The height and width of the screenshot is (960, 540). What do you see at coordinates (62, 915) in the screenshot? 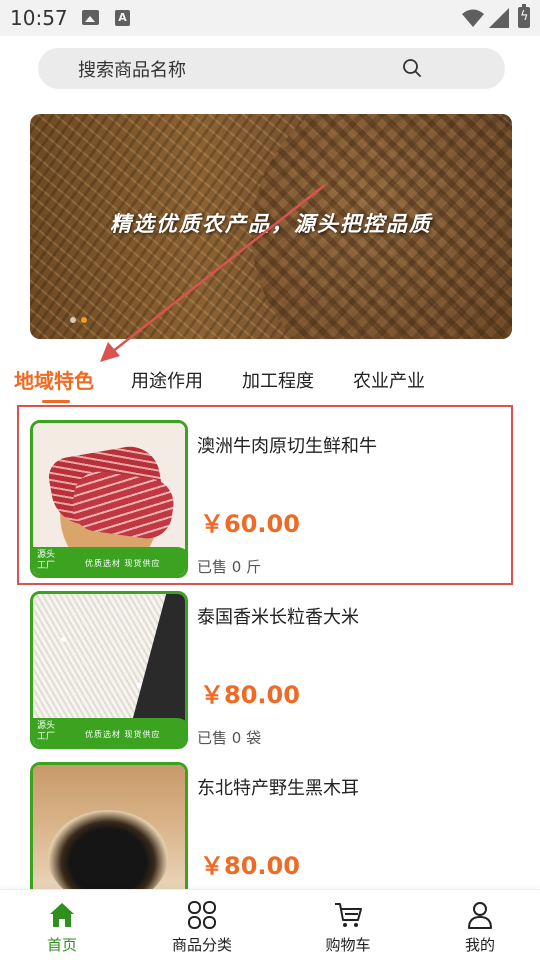
I see `home-icon` at bounding box center [62, 915].